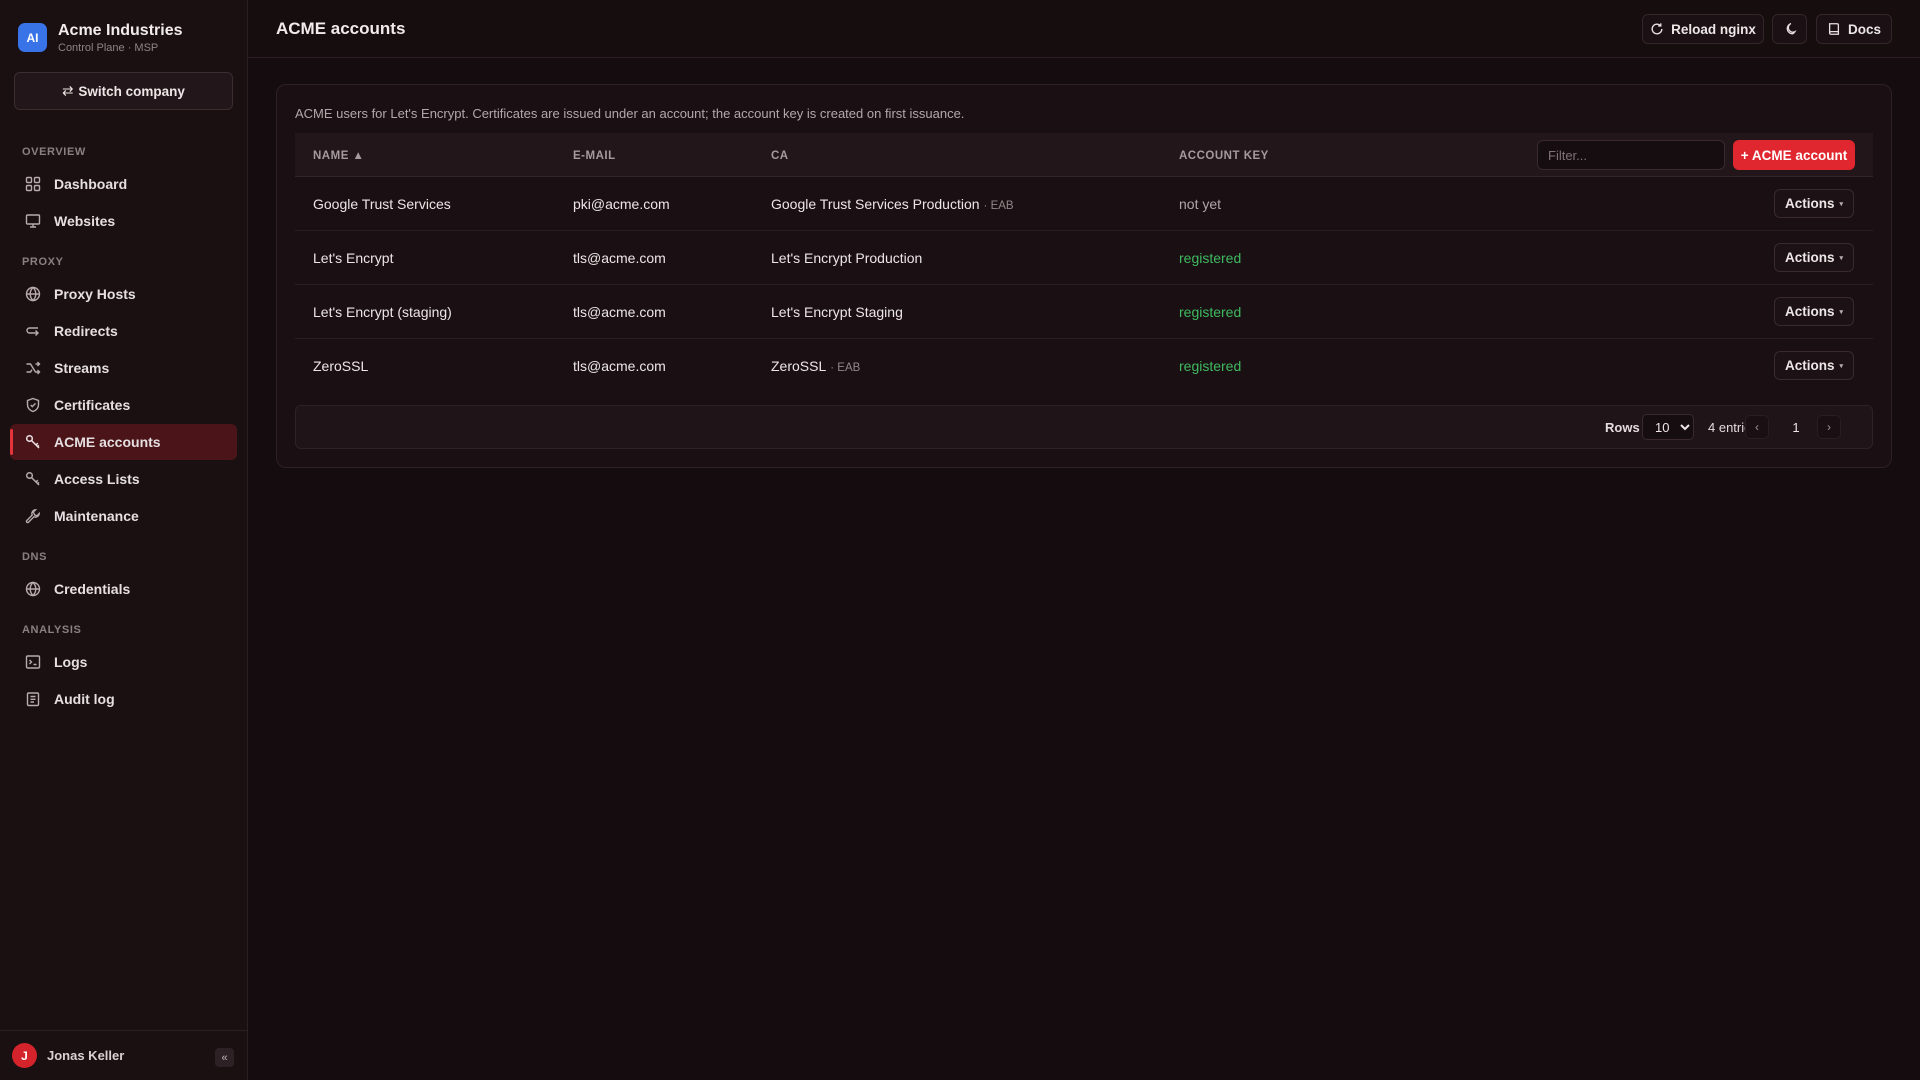 The width and height of the screenshot is (1920, 1080). What do you see at coordinates (123, 662) in the screenshot?
I see `sidebar-item-logs: Logs` at bounding box center [123, 662].